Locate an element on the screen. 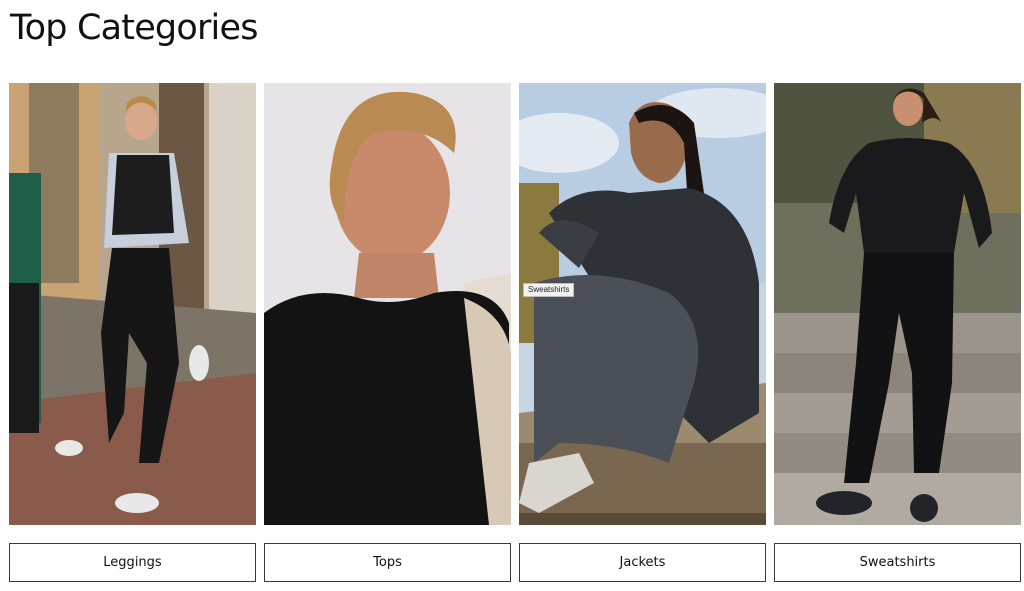  leggings-button: Leggings is located at coordinates (132, 562).